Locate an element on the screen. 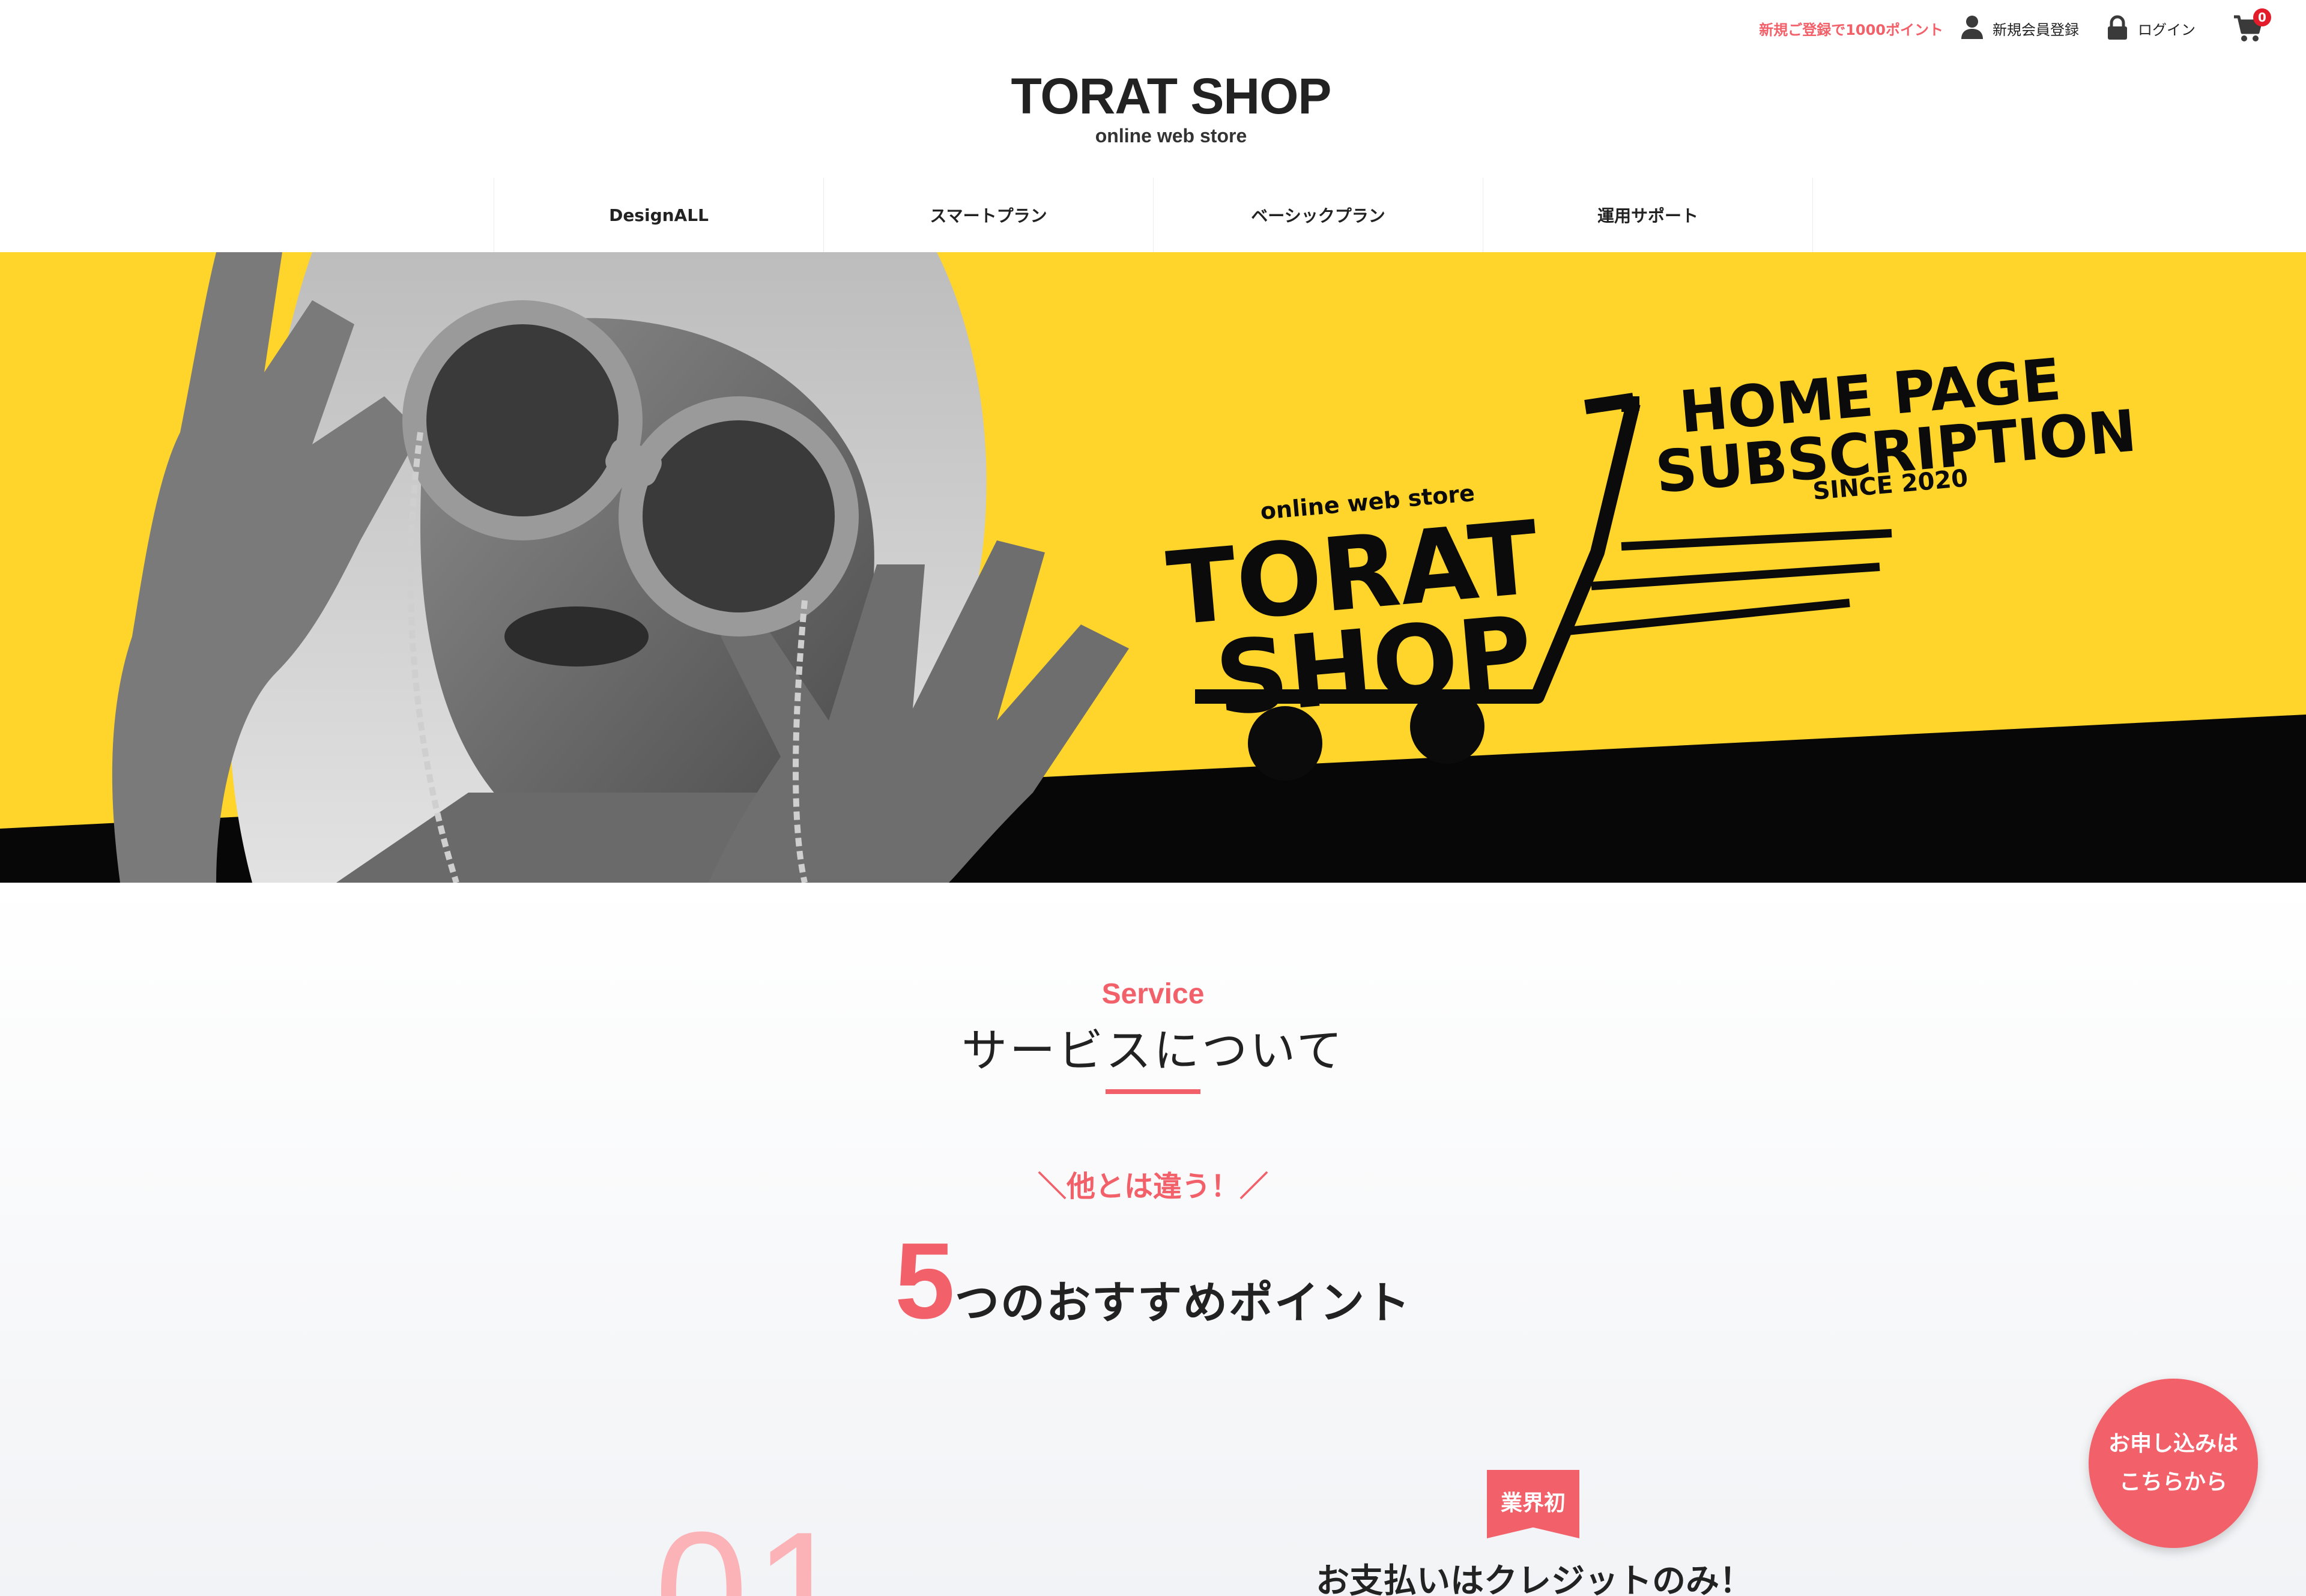 The image size is (2306, 1596). login-link: ログイン is located at coordinates (2150, 28).